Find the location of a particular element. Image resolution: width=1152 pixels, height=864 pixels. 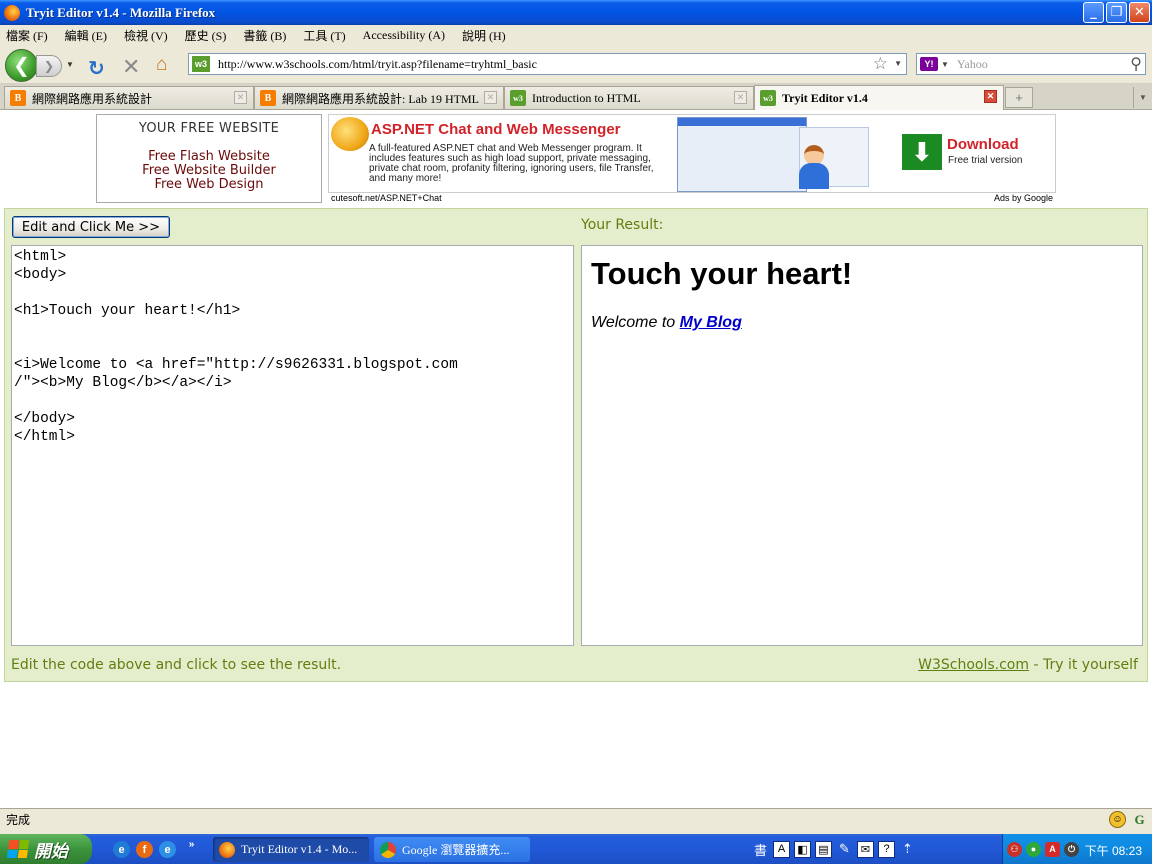

ad-link-flash: Free Flash Website is located at coordinates (209, 157).